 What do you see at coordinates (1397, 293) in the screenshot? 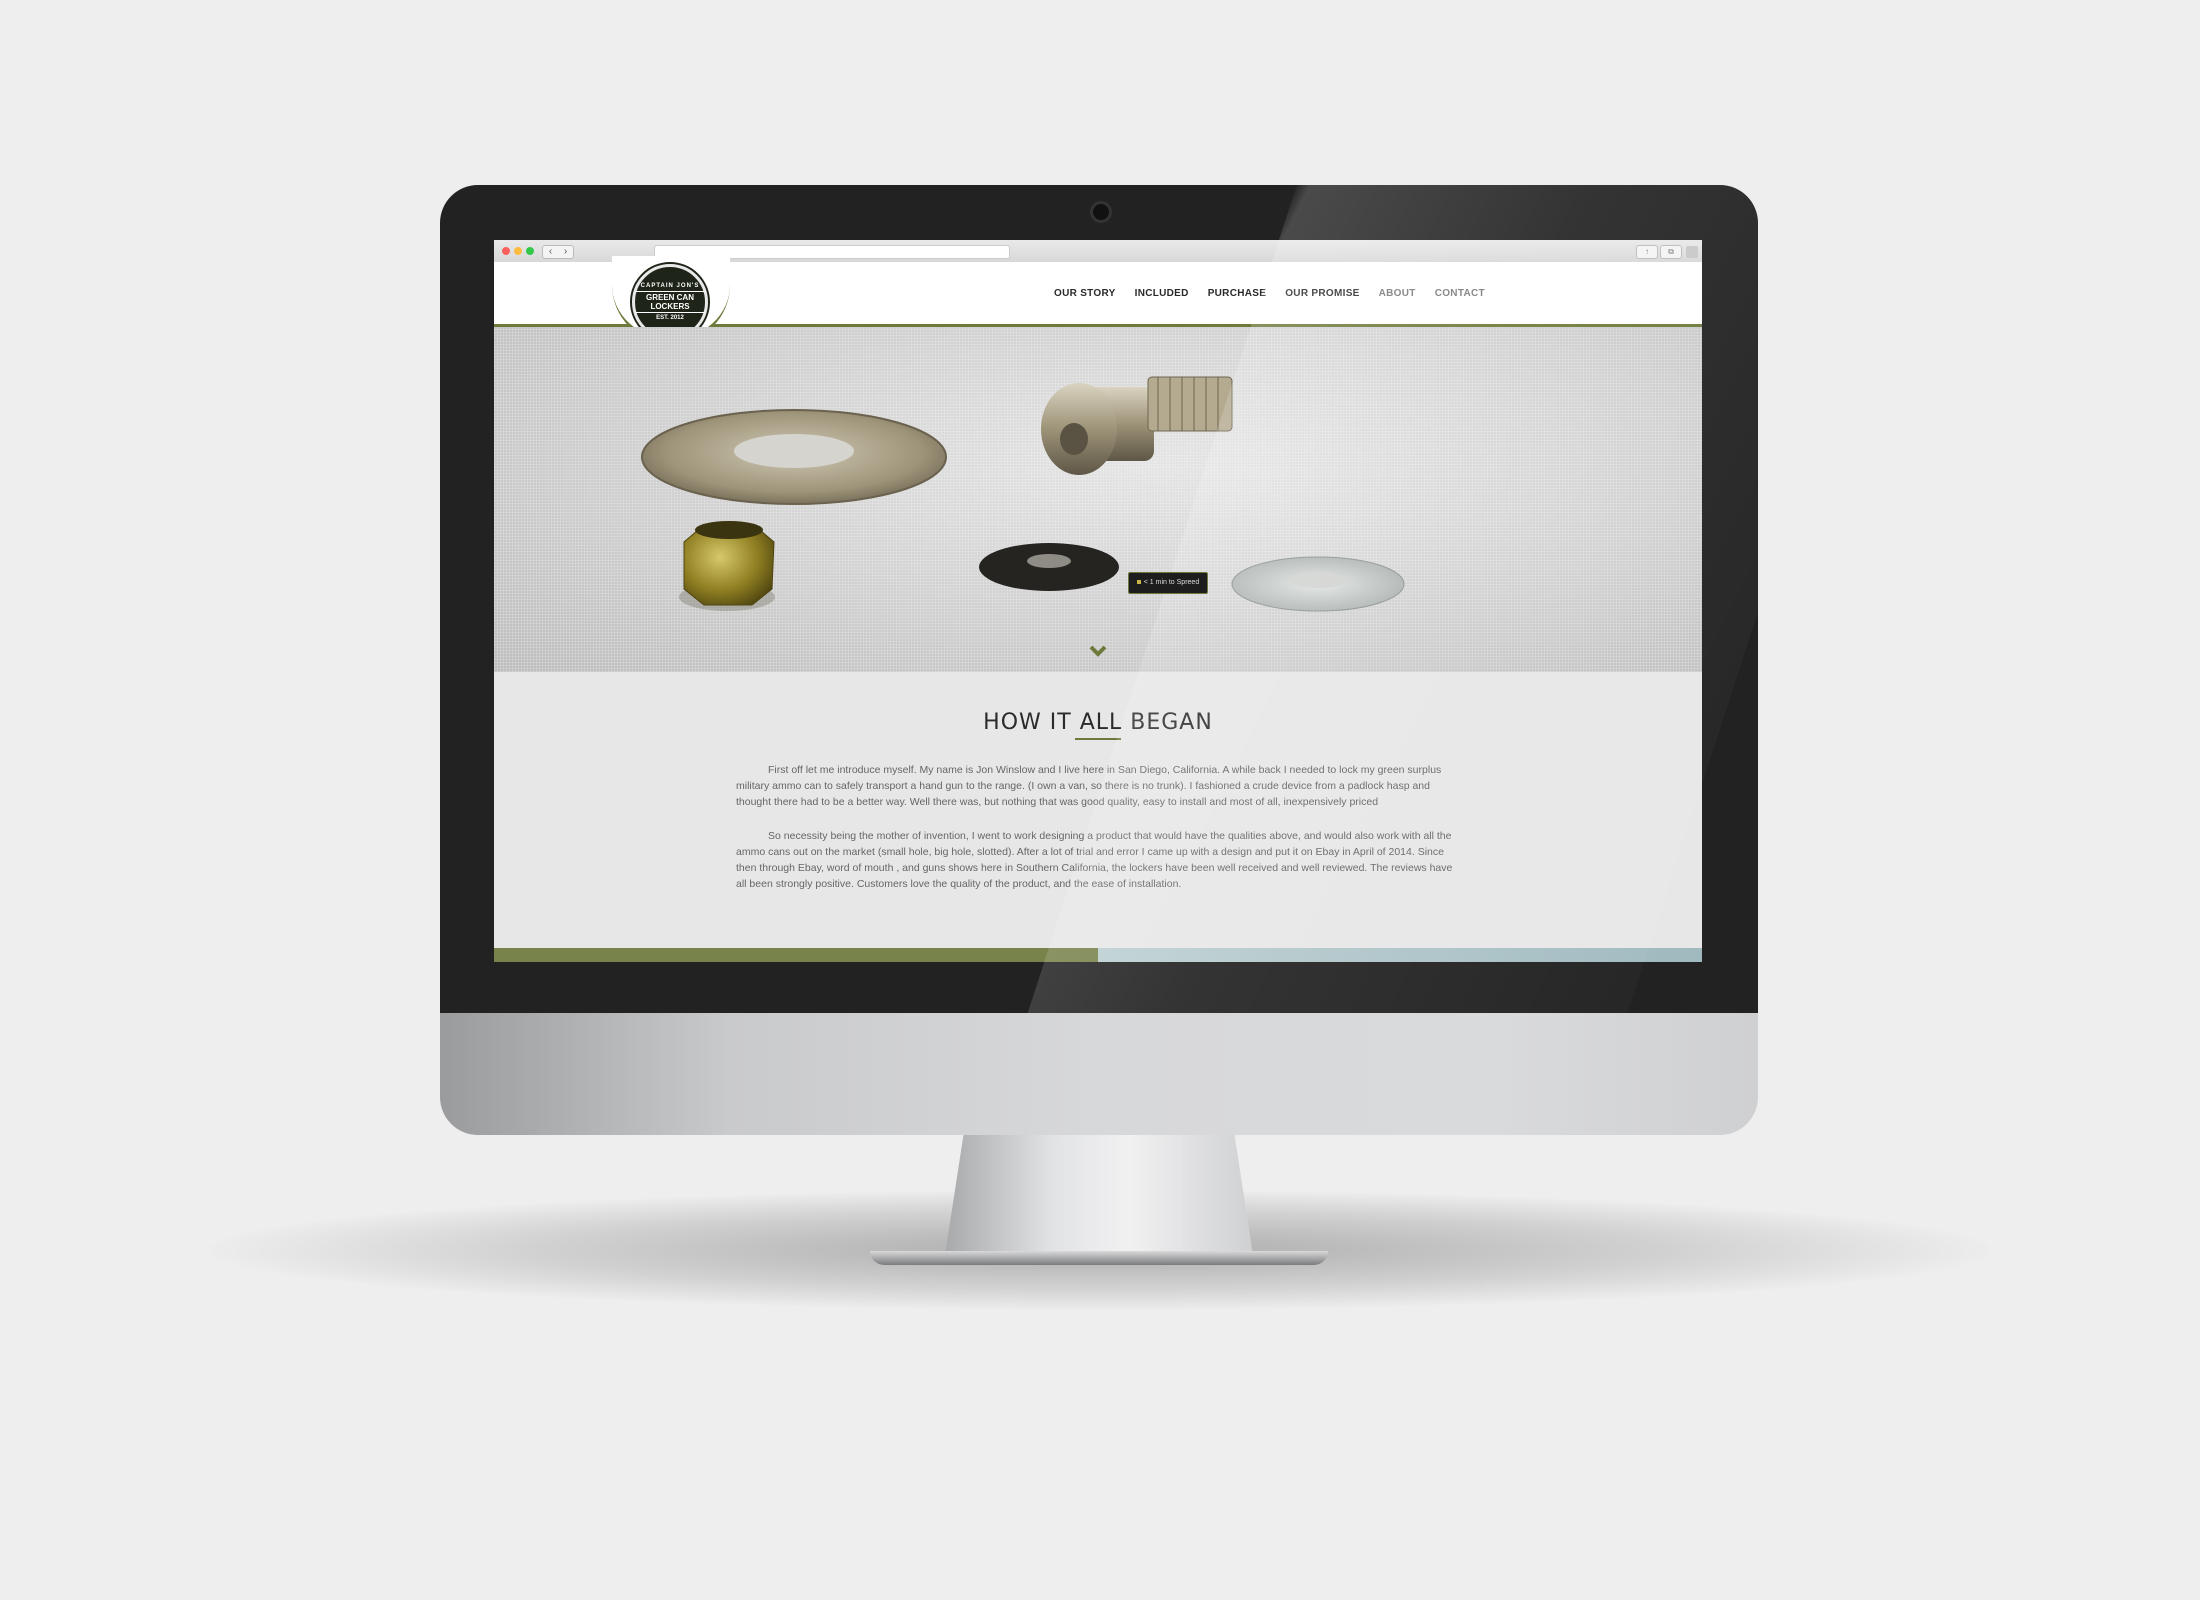
I see `nav-about: ABOUT` at bounding box center [1397, 293].